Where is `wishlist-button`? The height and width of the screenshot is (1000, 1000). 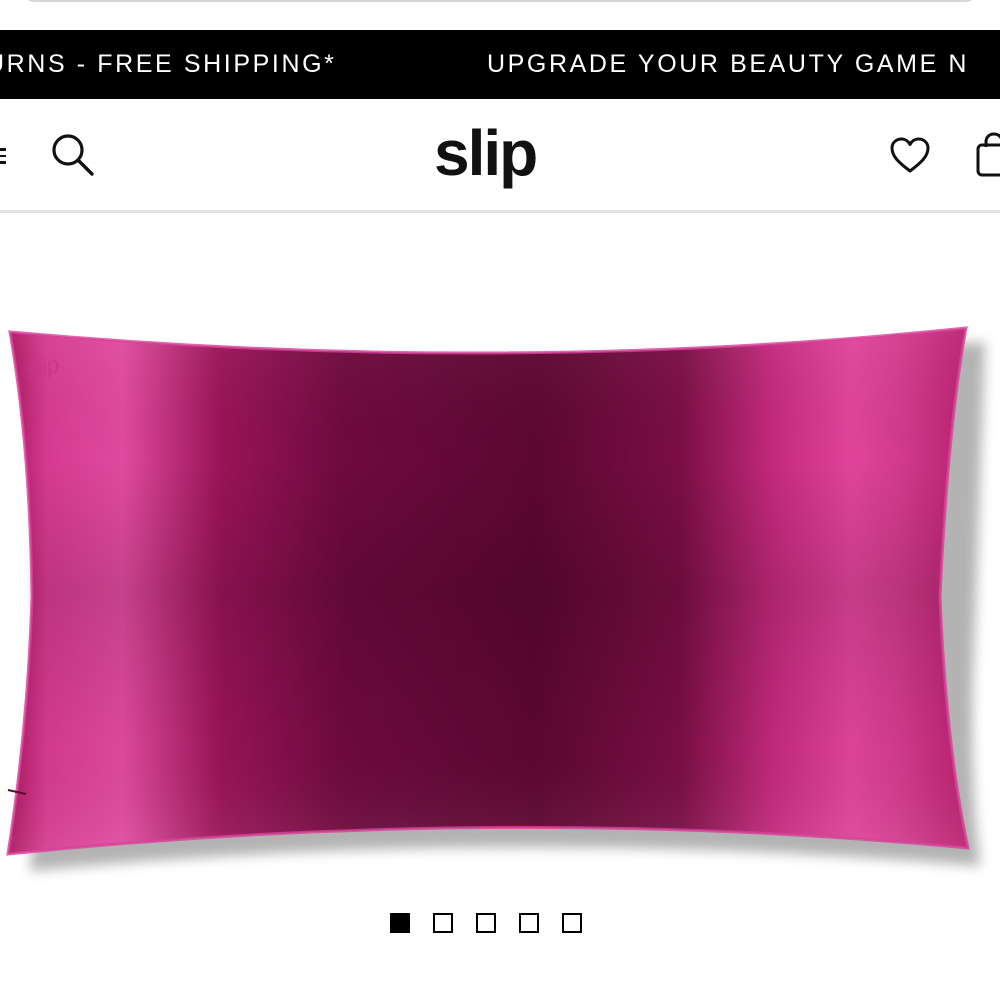 wishlist-button is located at coordinates (910, 155).